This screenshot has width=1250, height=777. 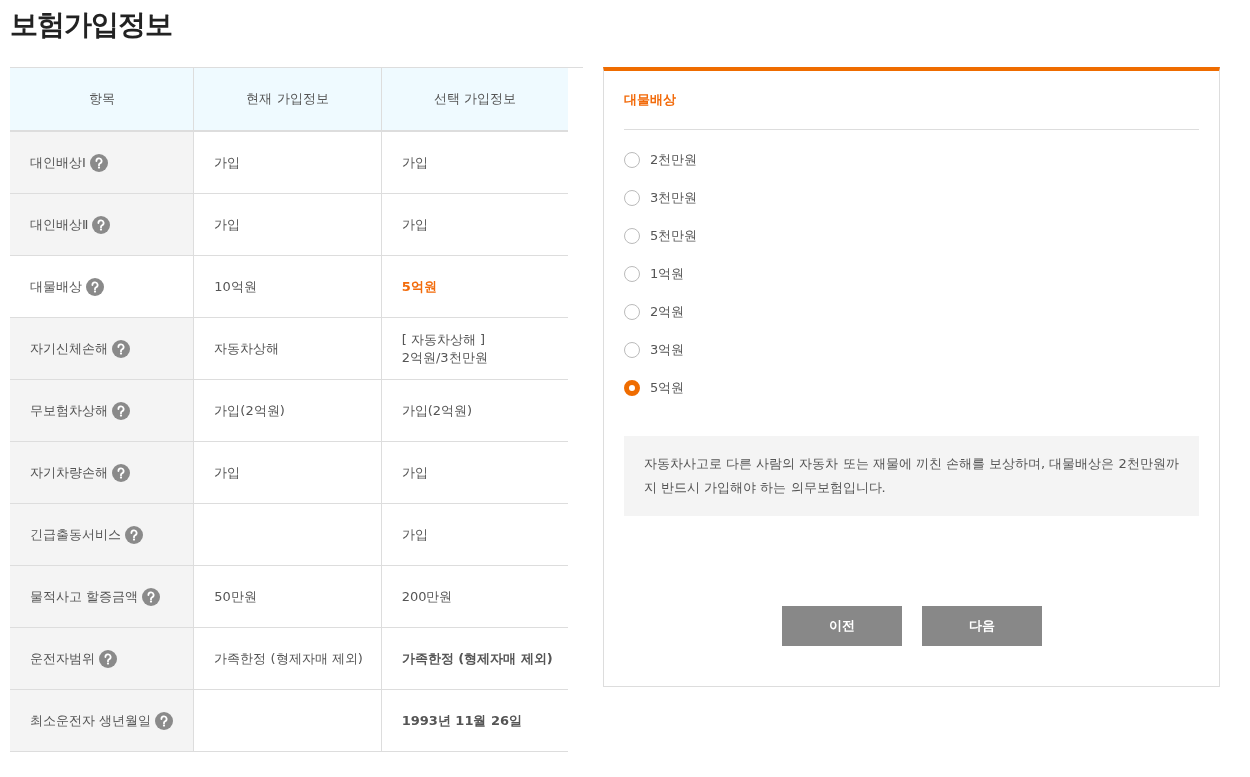 I want to click on column-header: 항목, so click(x=102, y=99).